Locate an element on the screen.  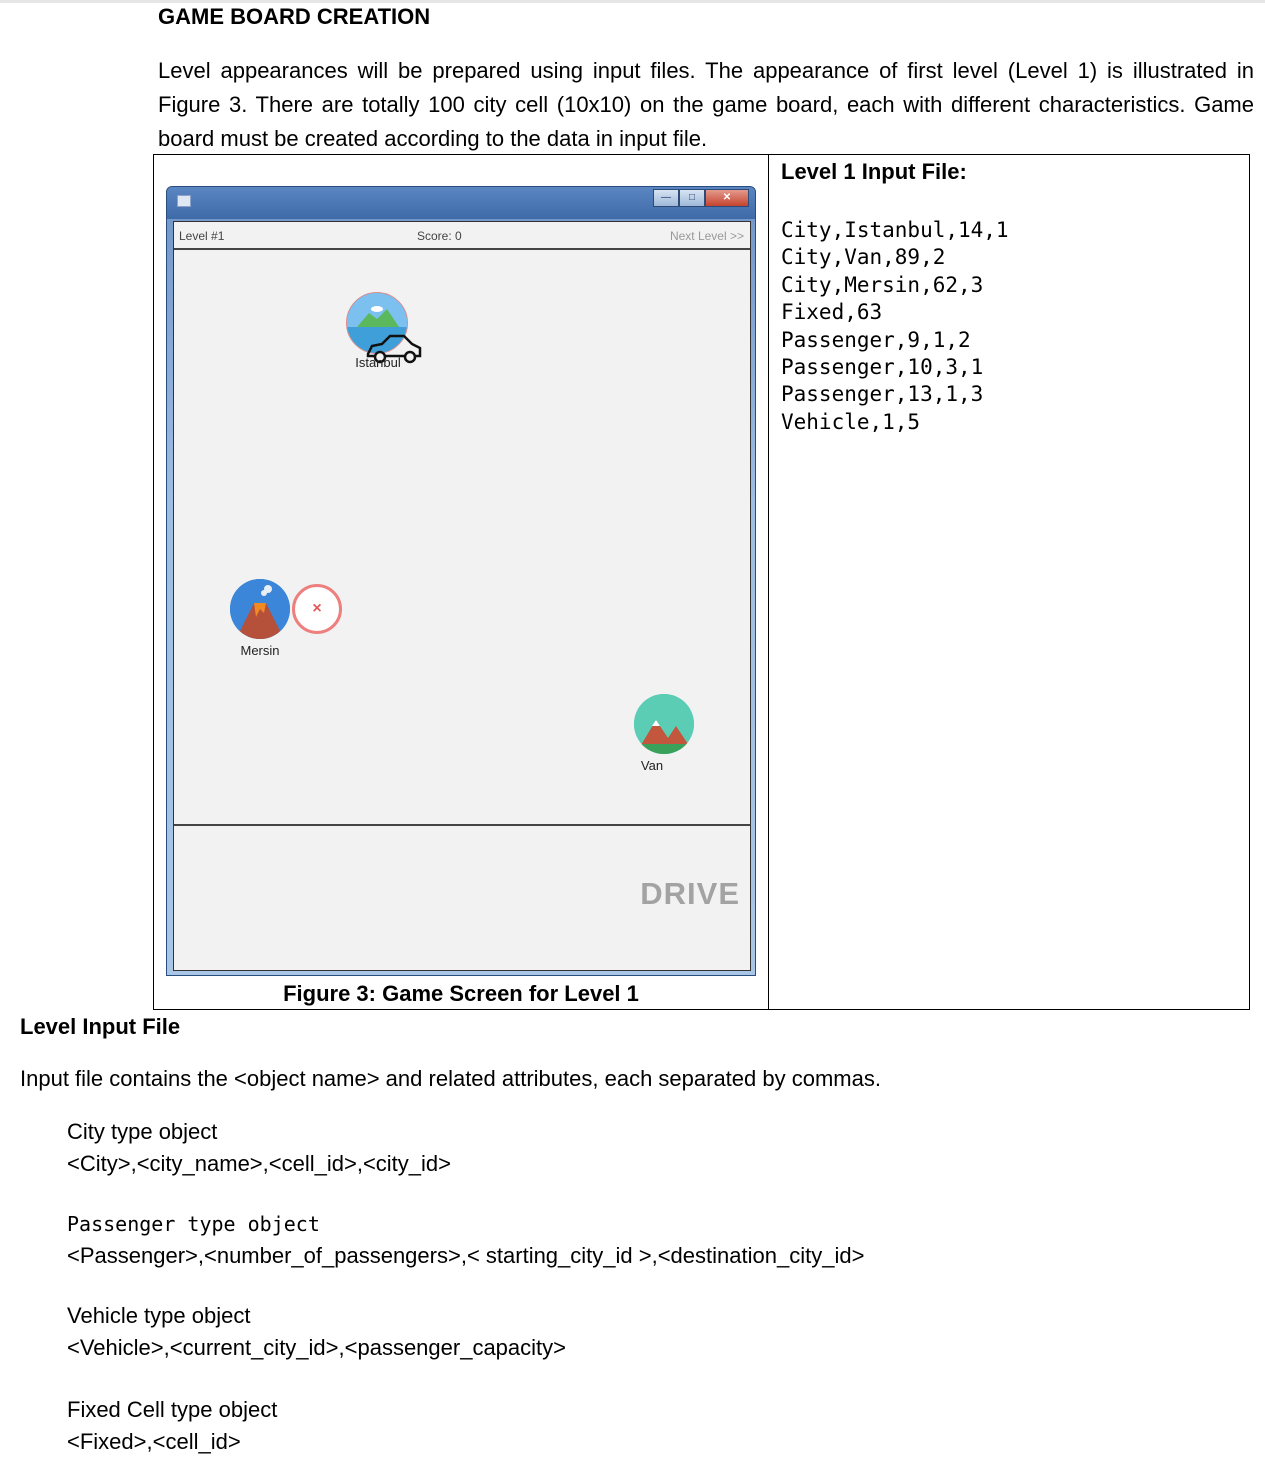
object-name: Passenger type object is located at coordinates (193, 1224).